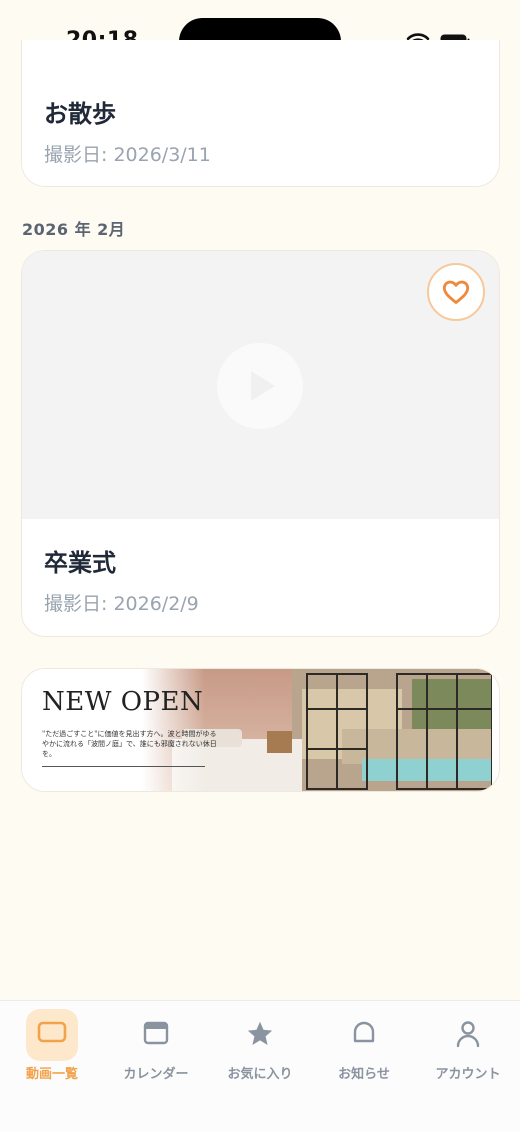 The image size is (520, 1132). Describe the element at coordinates (260, 113) in the screenshot. I see `video-card-osanpo: お散歩 撮影日: 2026/3/11` at that location.